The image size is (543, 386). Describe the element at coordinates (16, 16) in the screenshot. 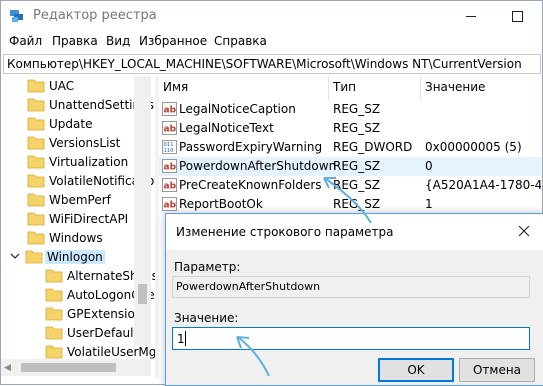

I see `registry-editor-icon` at that location.